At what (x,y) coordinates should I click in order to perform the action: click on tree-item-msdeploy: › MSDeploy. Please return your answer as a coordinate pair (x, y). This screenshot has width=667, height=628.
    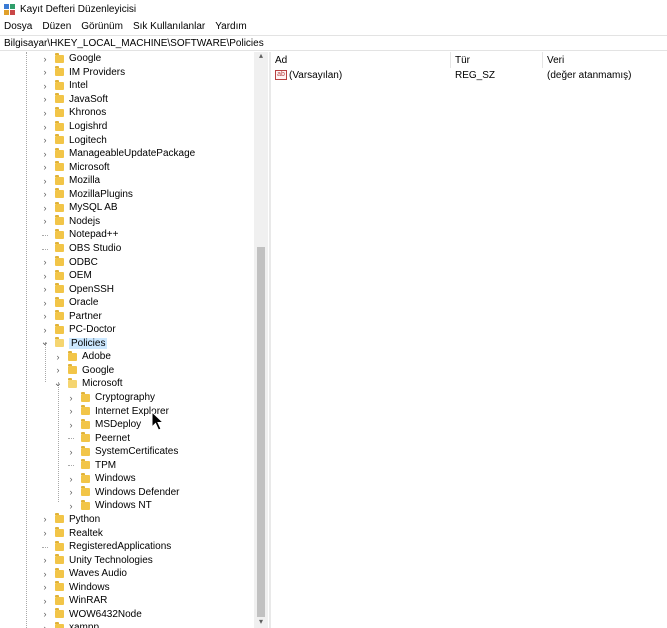
    Looking at the image, I should click on (103, 425).